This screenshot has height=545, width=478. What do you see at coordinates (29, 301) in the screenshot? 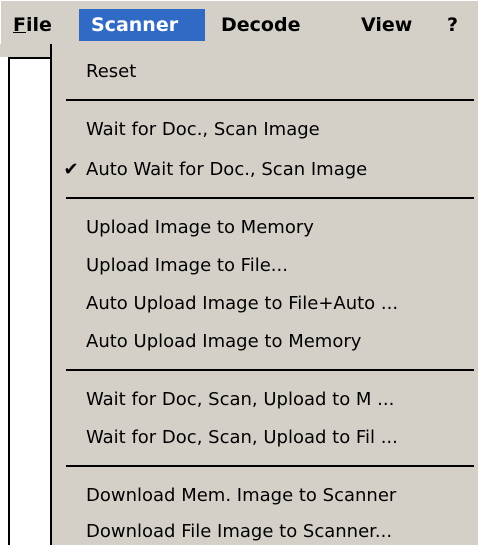
I see `client-area-edge` at bounding box center [29, 301].